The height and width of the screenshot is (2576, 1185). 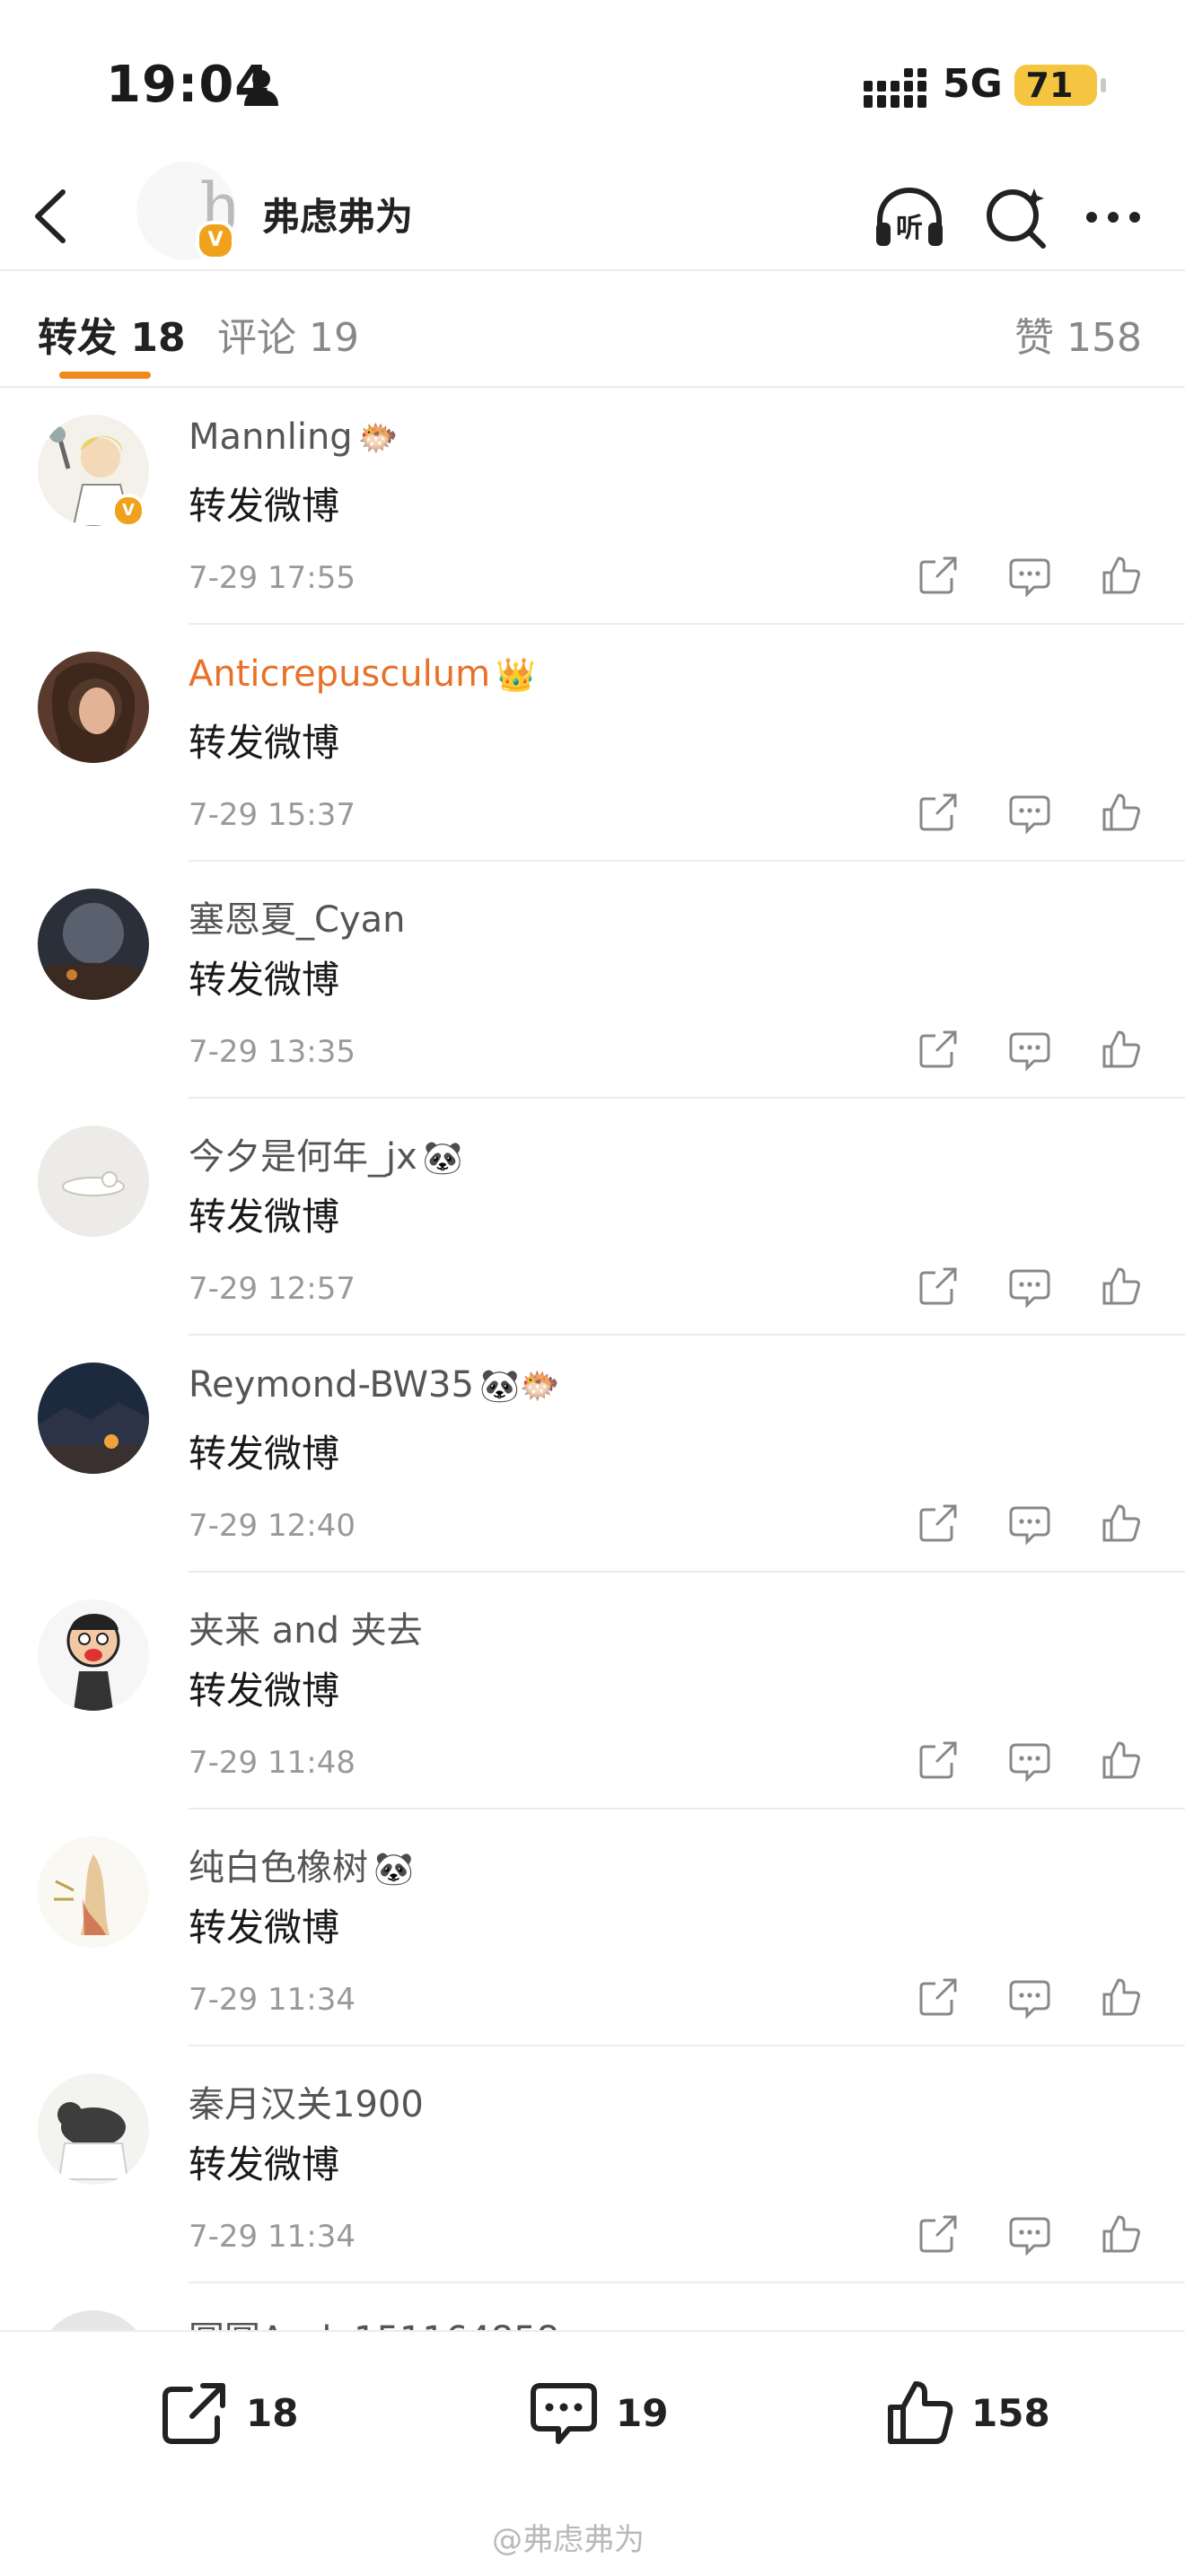 What do you see at coordinates (105, 375) in the screenshot?
I see `active-tab-indicator` at bounding box center [105, 375].